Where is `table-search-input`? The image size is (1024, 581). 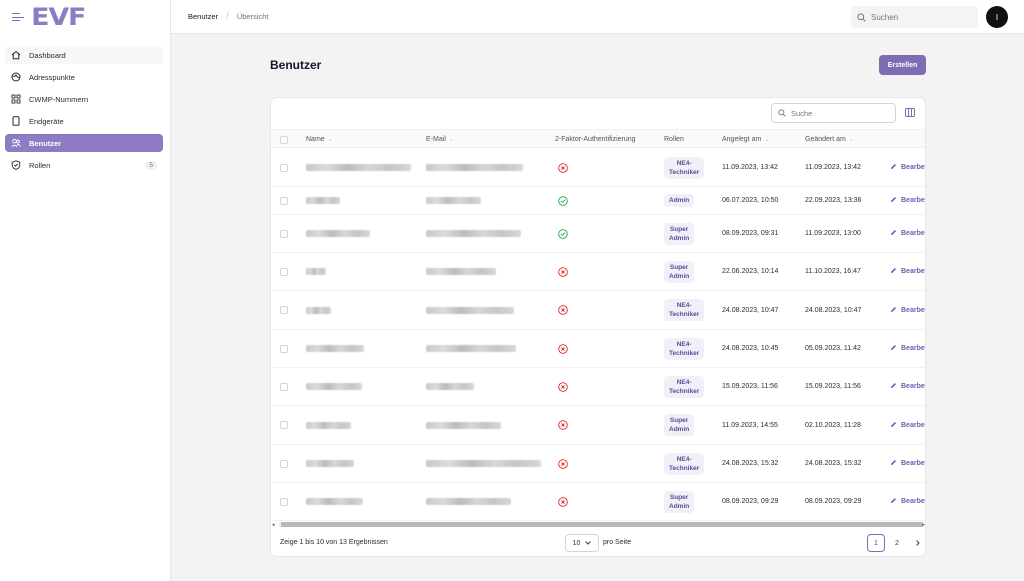 table-search-input is located at coordinates (841, 113).